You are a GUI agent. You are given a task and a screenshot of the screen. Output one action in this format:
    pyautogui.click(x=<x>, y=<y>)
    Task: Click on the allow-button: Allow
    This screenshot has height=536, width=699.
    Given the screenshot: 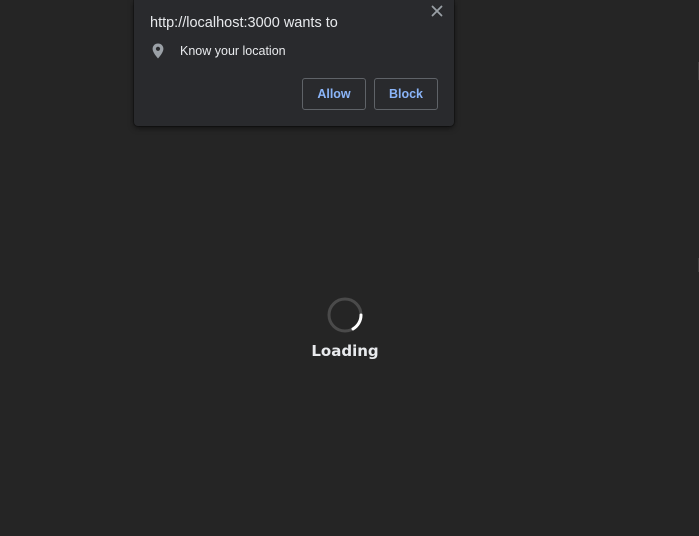 What is the action you would take?
    pyautogui.click(x=334, y=94)
    